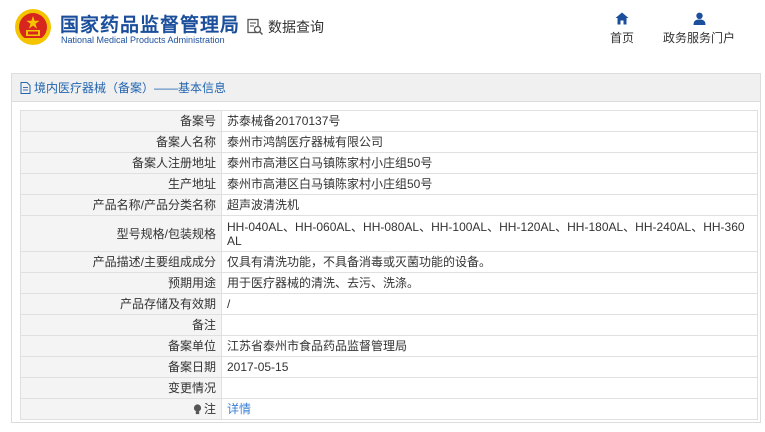 The height and width of the screenshot is (432, 765). I want to click on field-label: 备案人名称, so click(121, 142).